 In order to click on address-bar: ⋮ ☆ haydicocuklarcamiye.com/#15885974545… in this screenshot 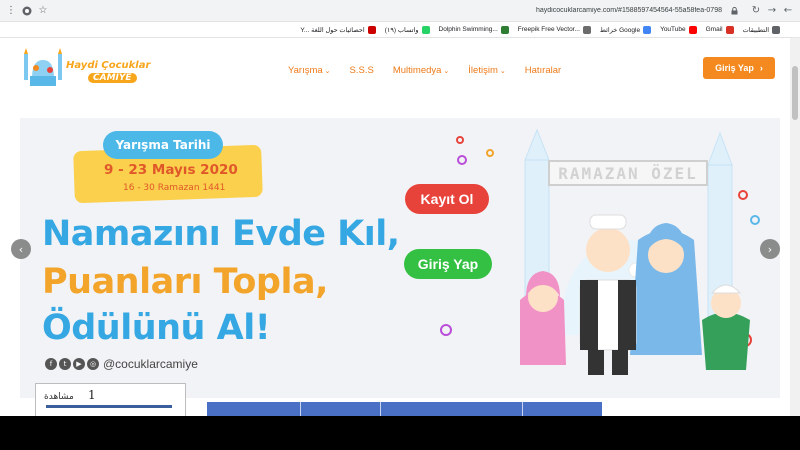, I will do `click(400, 11)`.